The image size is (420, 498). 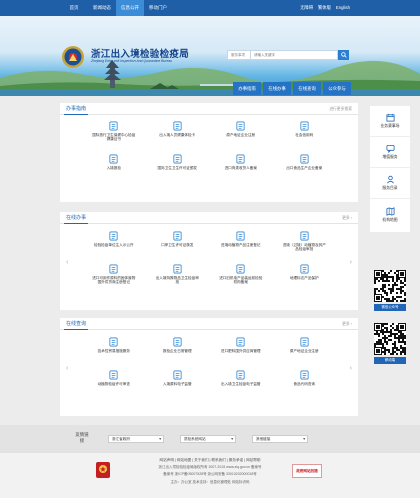 I want to click on sidebar-item-label: 增值服务, so click(x=390, y=157).